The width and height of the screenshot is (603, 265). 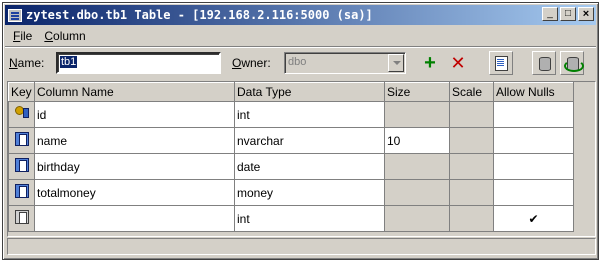 I want to click on data-type-cell: money, so click(x=309, y=192).